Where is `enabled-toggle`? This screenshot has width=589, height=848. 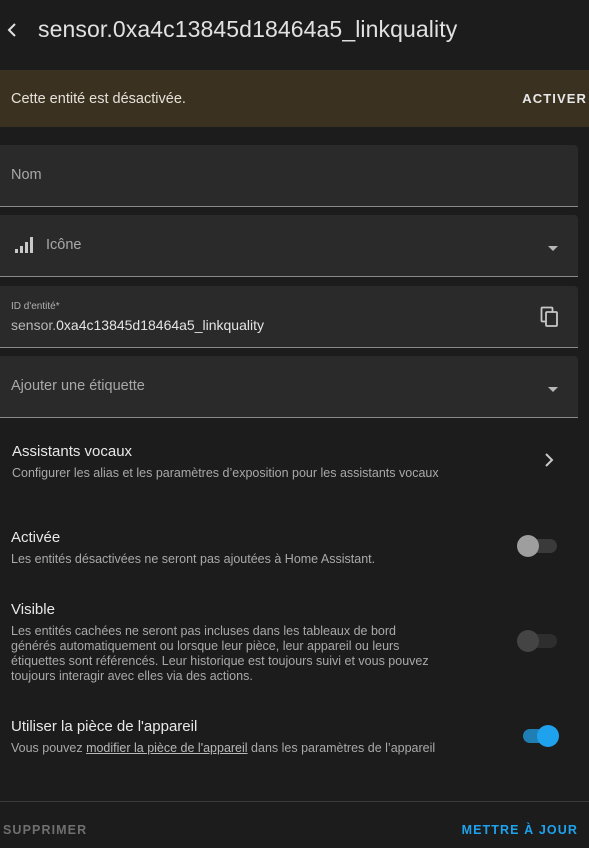
enabled-toggle is located at coordinates (539, 546).